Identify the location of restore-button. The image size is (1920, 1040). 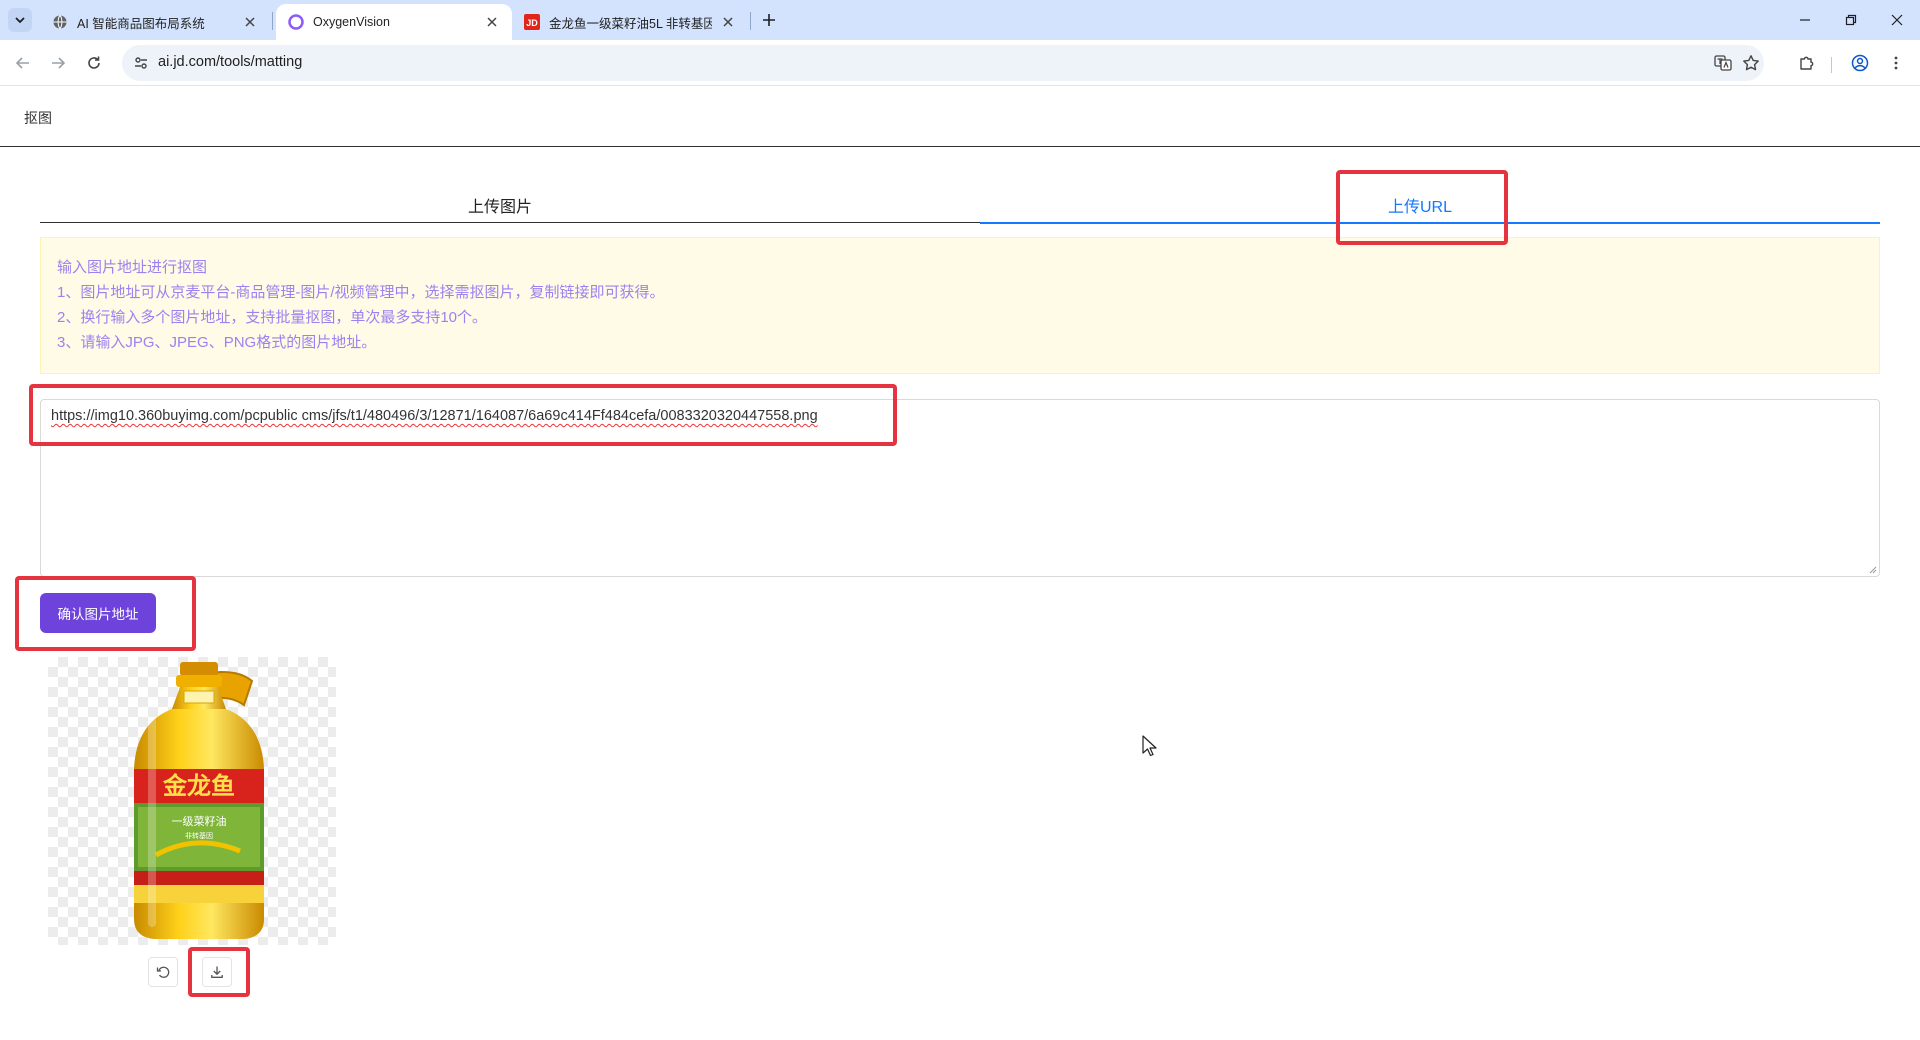
(1851, 20).